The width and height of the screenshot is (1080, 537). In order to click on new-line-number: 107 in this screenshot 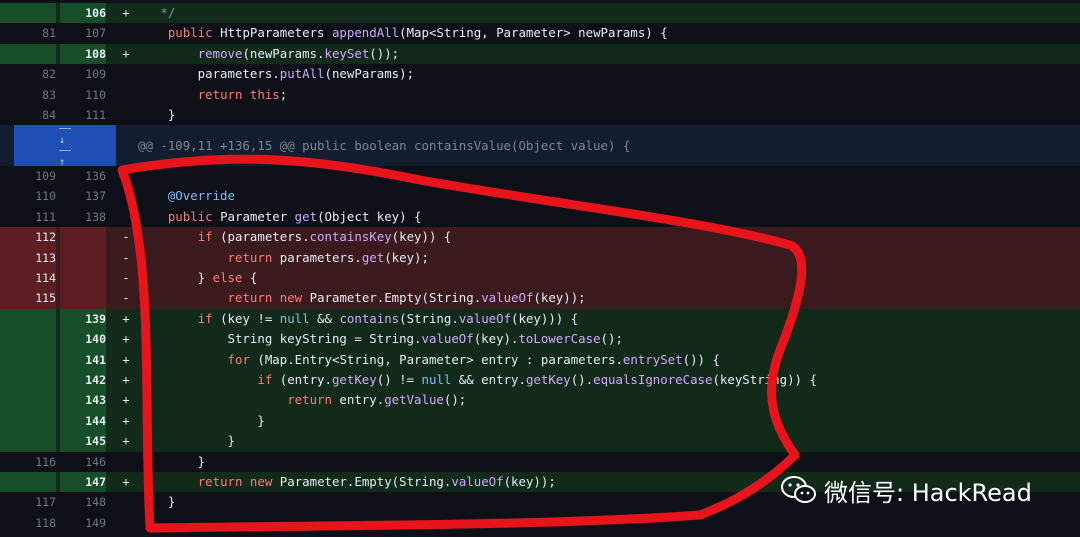, I will do `click(83, 33)`.